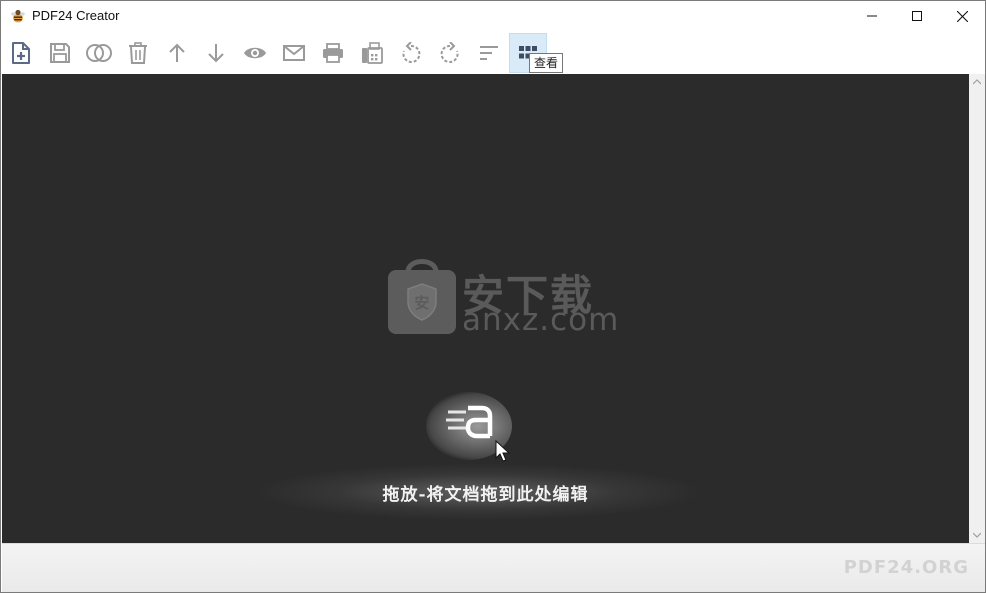 The width and height of the screenshot is (986, 593). What do you see at coordinates (493, 567) in the screenshot?
I see `status-footer: PDF24.ORG` at bounding box center [493, 567].